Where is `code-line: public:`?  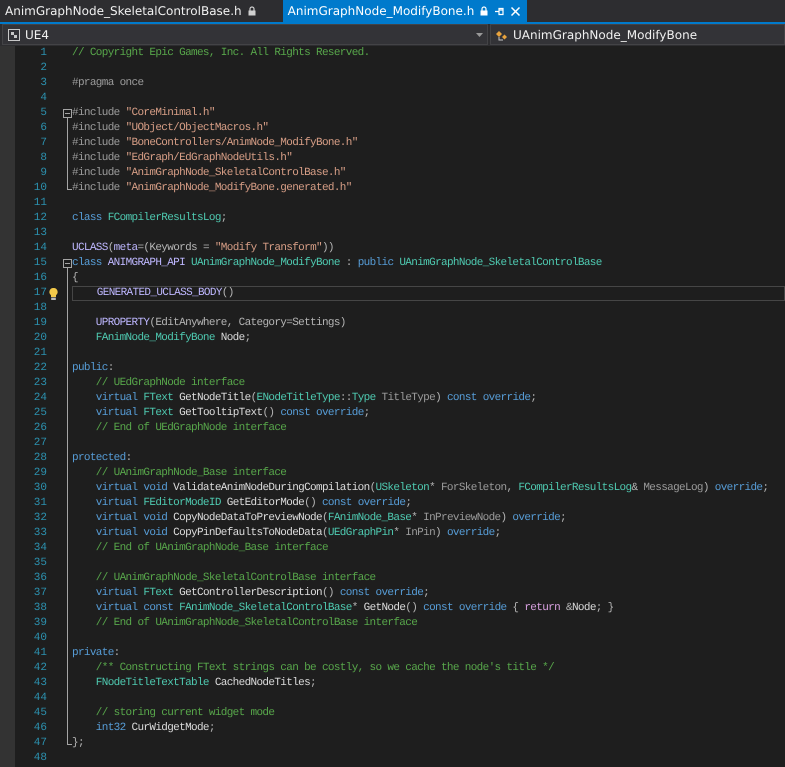 code-line: public: is located at coordinates (93, 368).